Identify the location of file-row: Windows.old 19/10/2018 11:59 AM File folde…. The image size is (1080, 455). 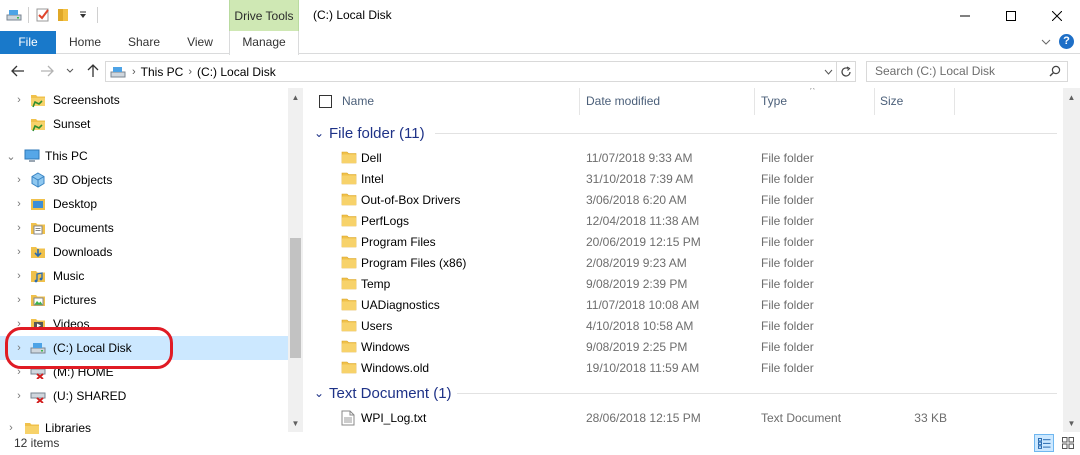
(681, 367).